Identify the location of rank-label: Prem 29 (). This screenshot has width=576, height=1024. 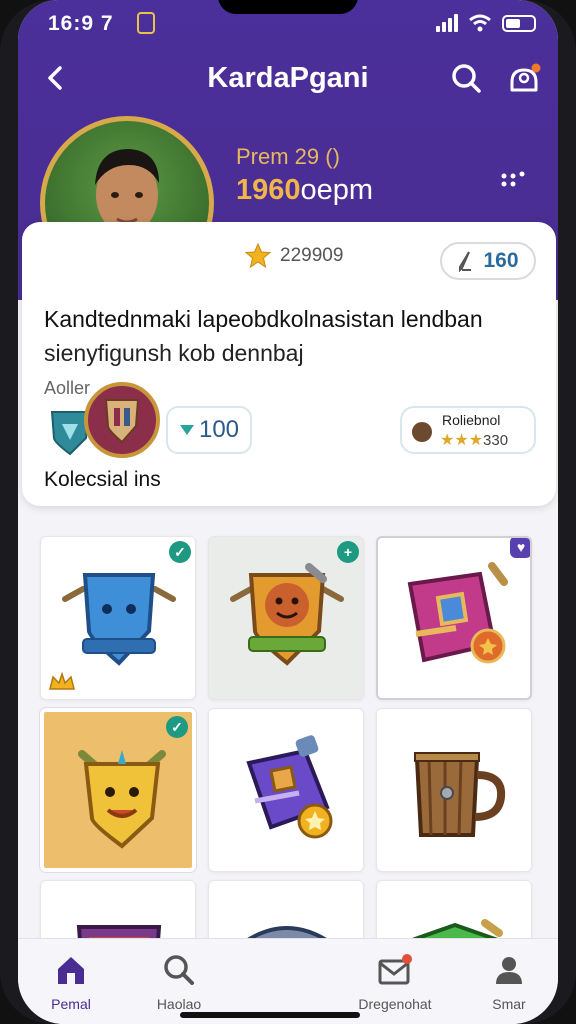
(288, 156).